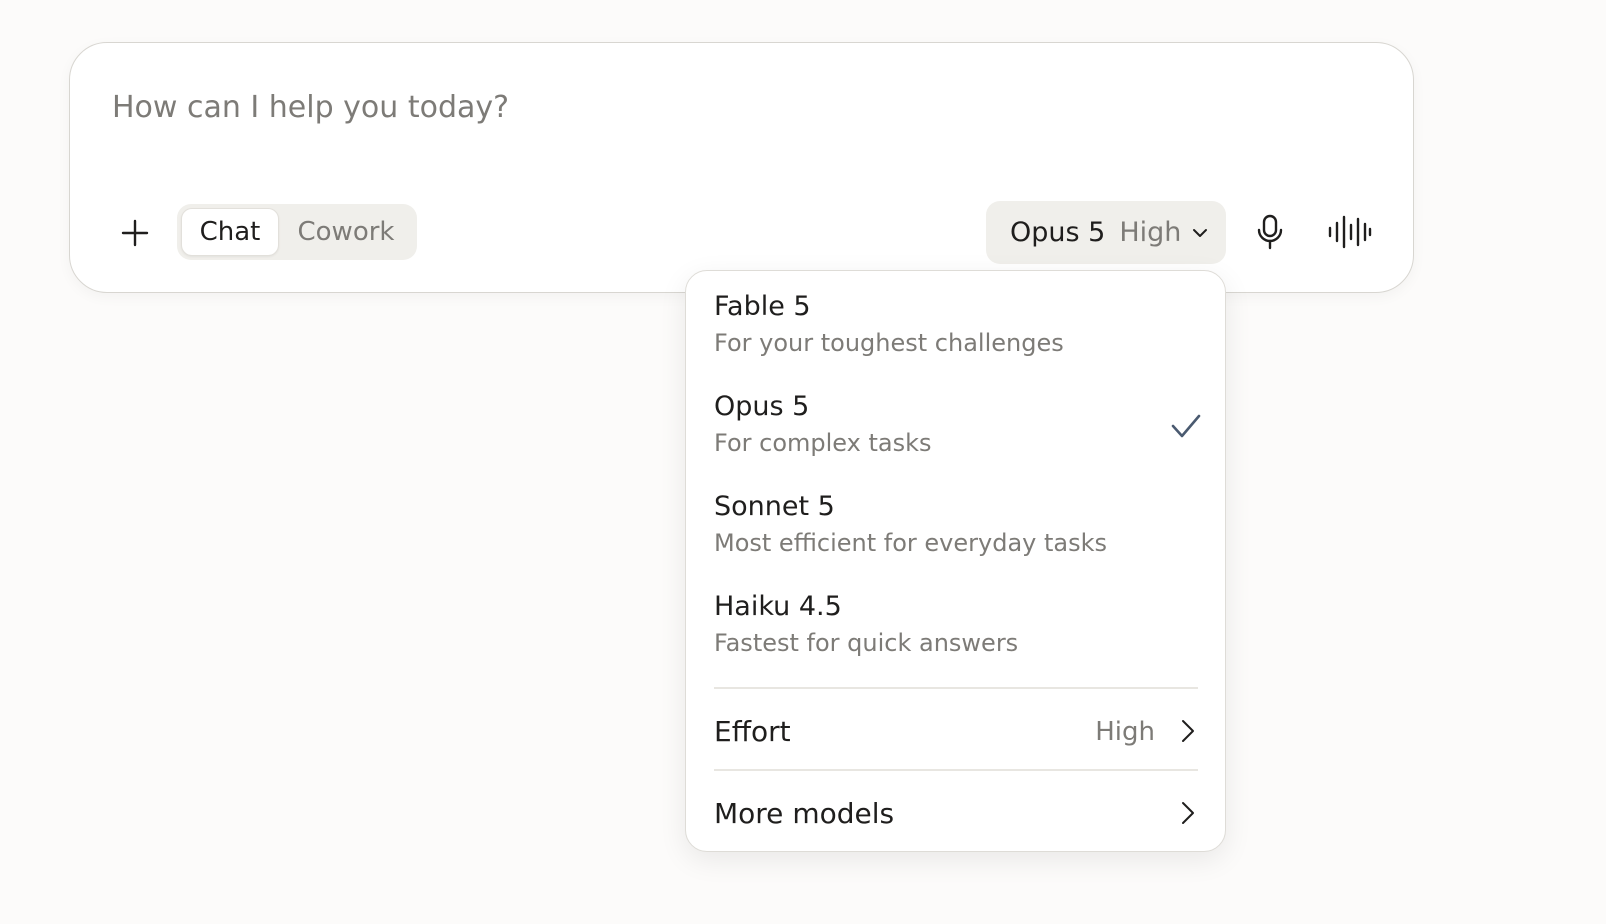 Image resolution: width=1606 pixels, height=924 pixels. Describe the element at coordinates (1058, 232) in the screenshot. I see `selected-model-name: Opus 5` at that location.